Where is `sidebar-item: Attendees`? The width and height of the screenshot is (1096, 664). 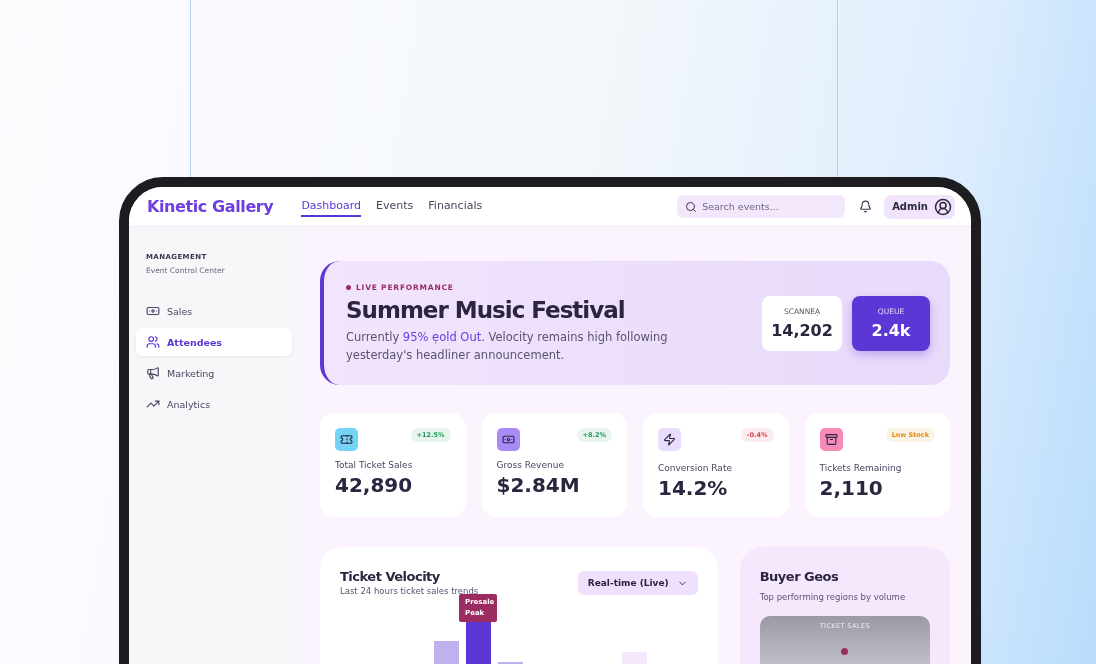
sidebar-item: Attendees is located at coordinates (214, 342).